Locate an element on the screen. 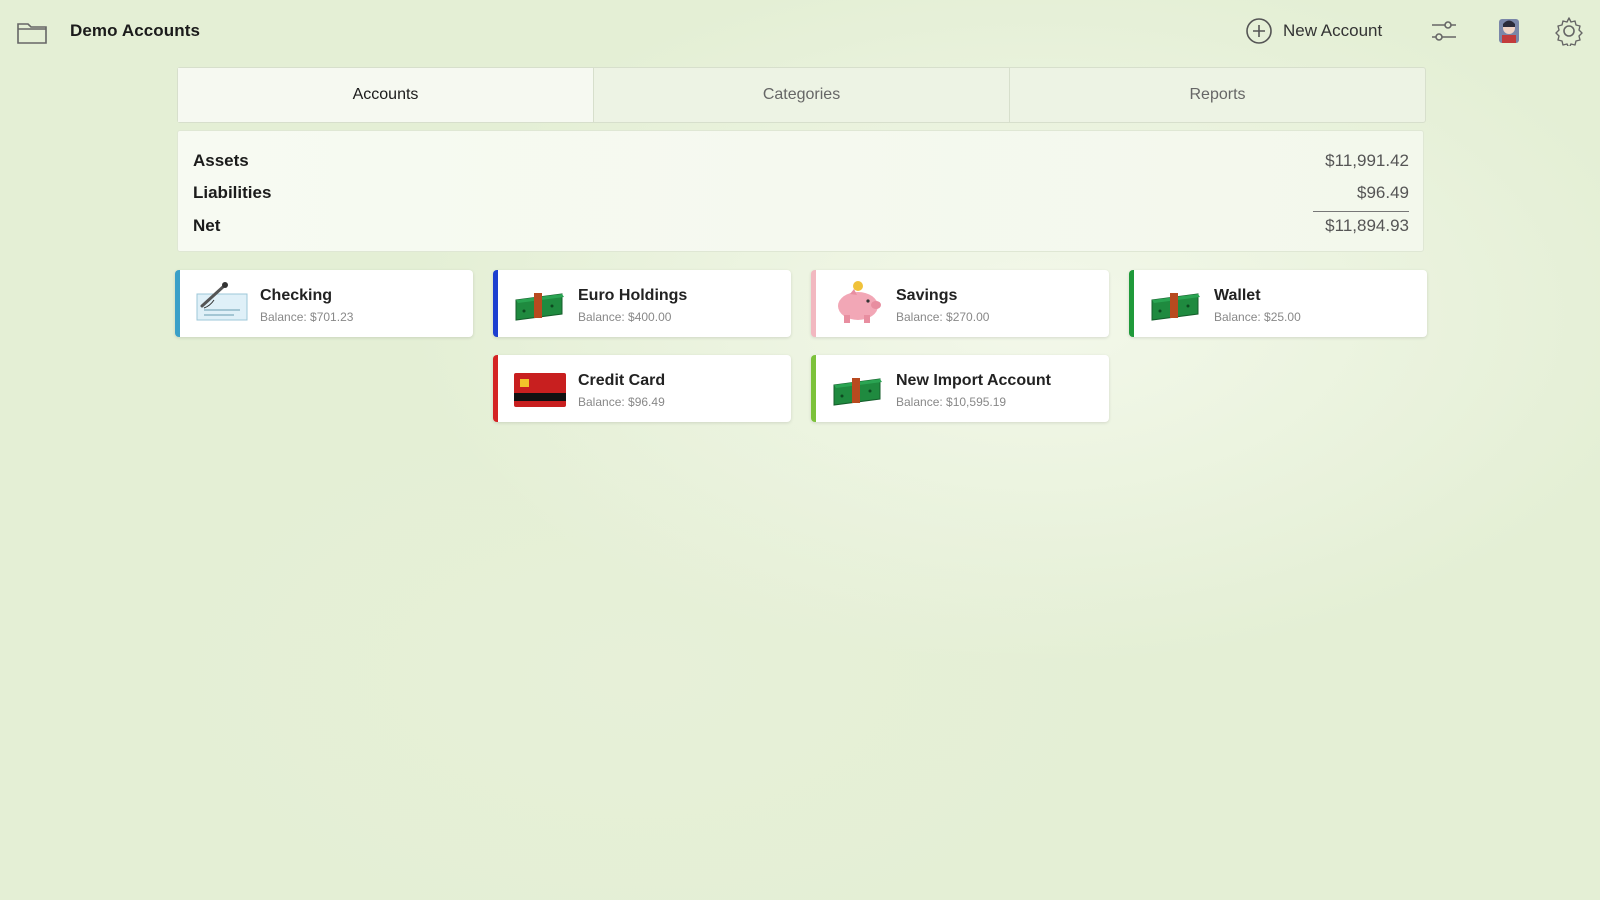  account-card-checking: Checking Balance: $701.23 is located at coordinates (324, 303).